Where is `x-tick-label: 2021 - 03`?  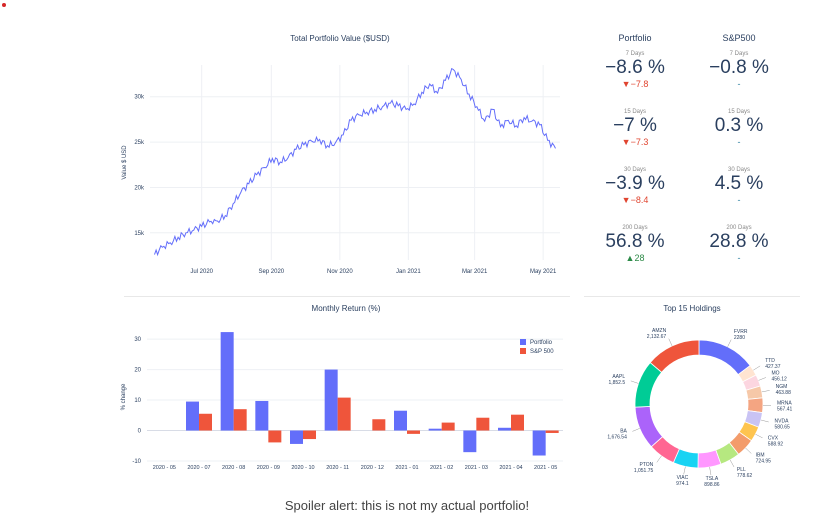 x-tick-label: 2021 - 03 is located at coordinates (476, 468).